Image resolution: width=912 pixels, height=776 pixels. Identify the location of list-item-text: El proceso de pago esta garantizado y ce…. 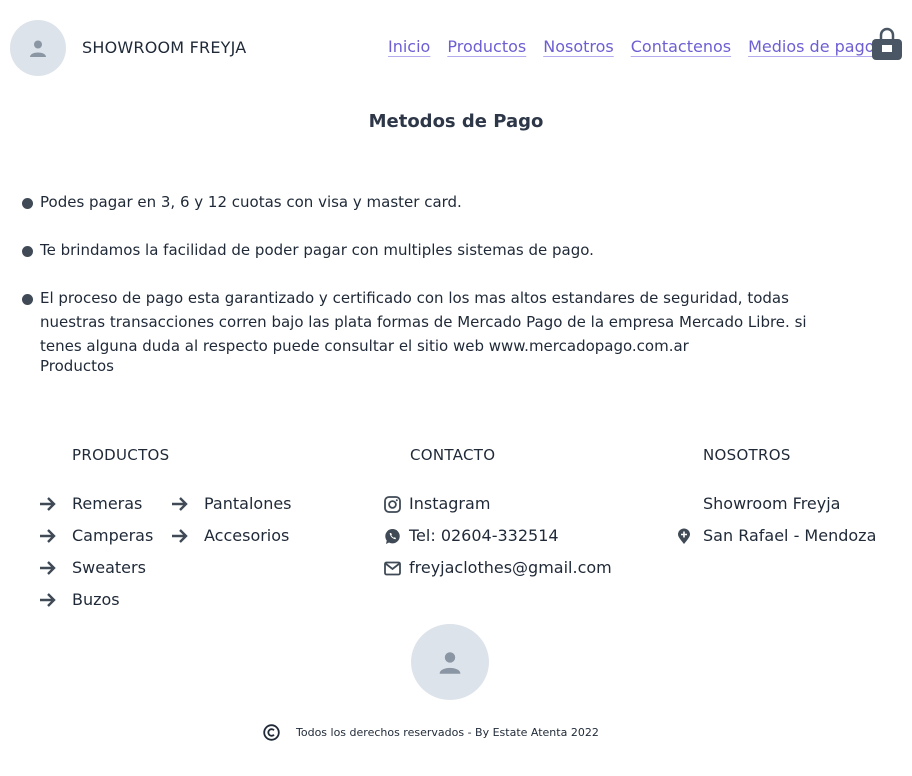
(423, 322).